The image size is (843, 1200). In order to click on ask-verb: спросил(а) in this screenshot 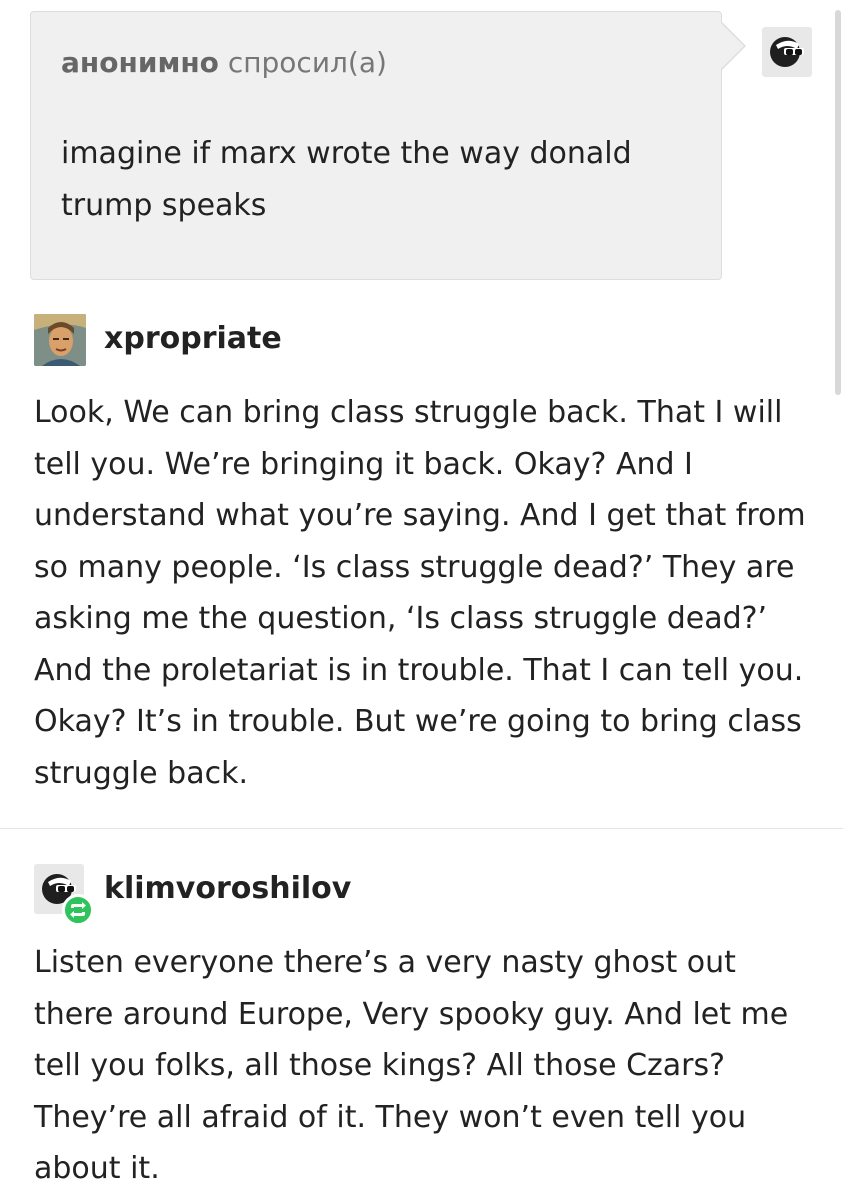, I will do `click(307, 62)`.